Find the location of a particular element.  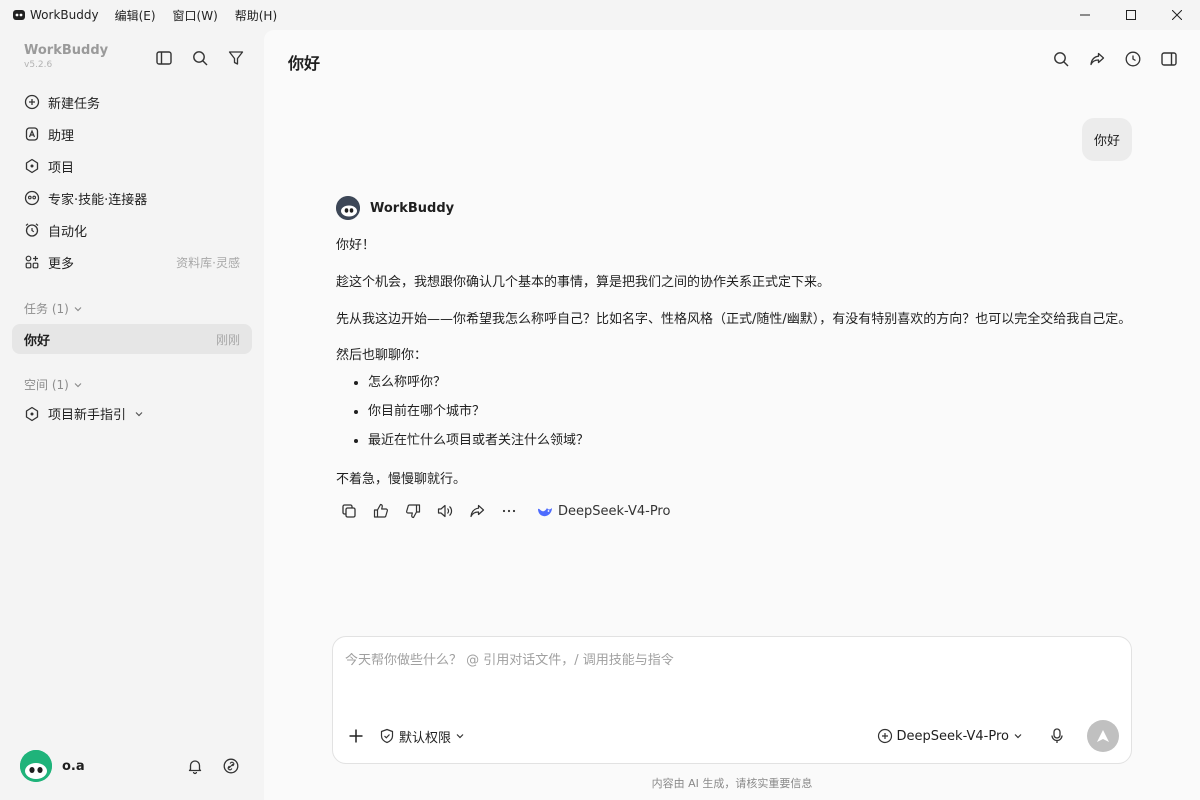

space-item-label: 项目新手指引 is located at coordinates (87, 415).